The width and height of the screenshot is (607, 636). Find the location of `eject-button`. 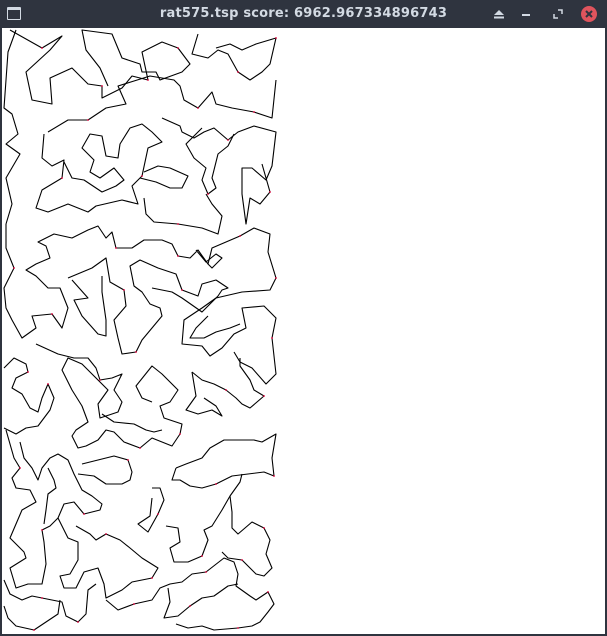

eject-button is located at coordinates (499, 14).